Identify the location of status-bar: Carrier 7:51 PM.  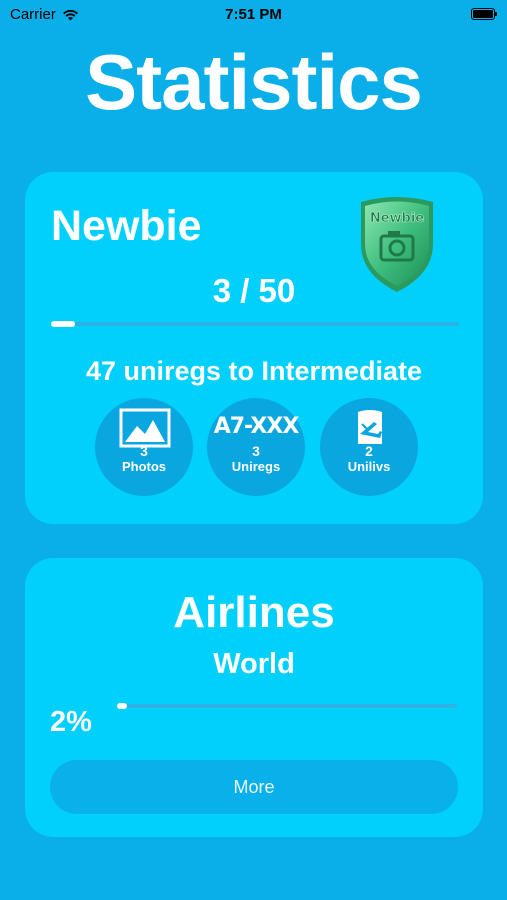
(253, 15).